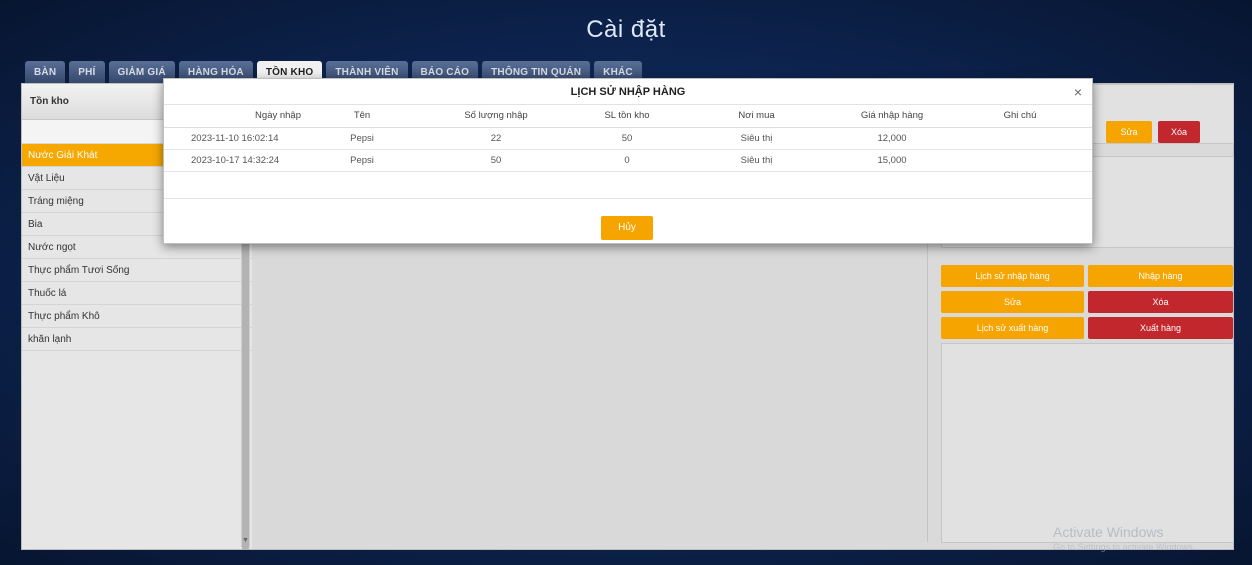  I want to click on column-header: SL tồn kho, so click(627, 116).